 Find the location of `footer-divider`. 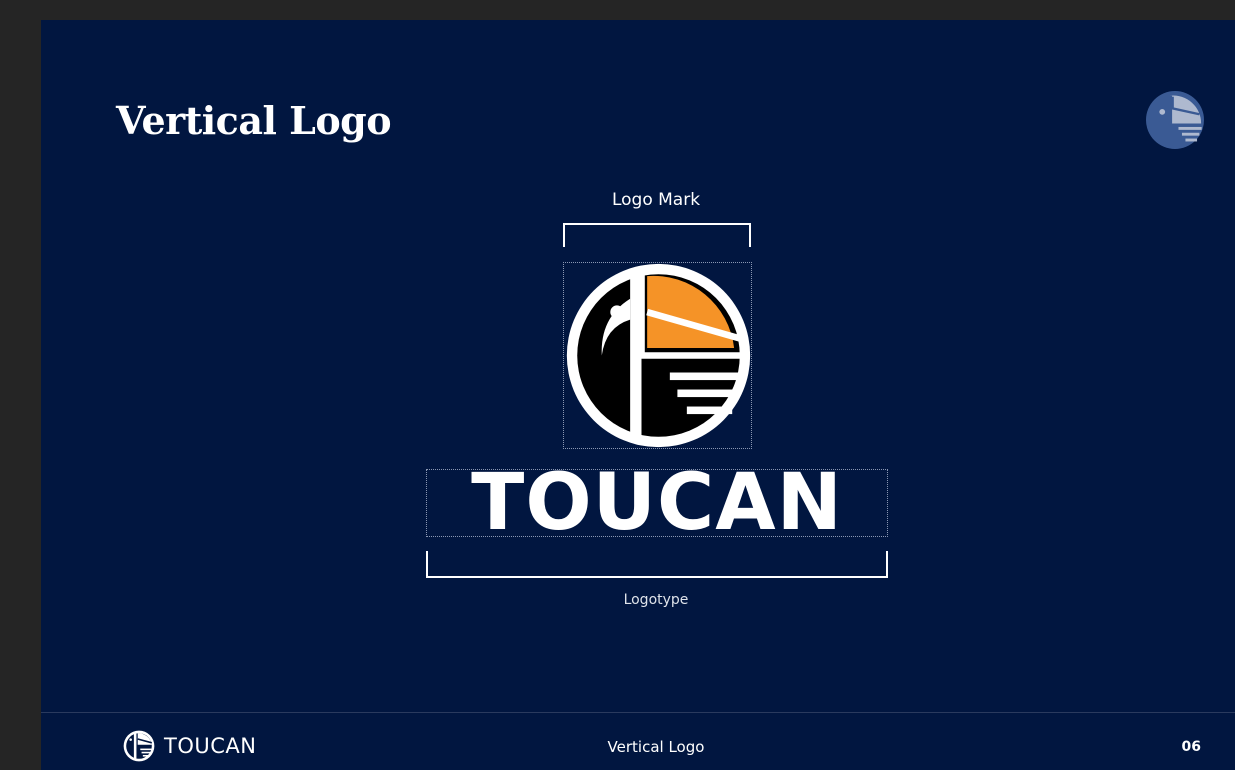

footer-divider is located at coordinates (638, 712).